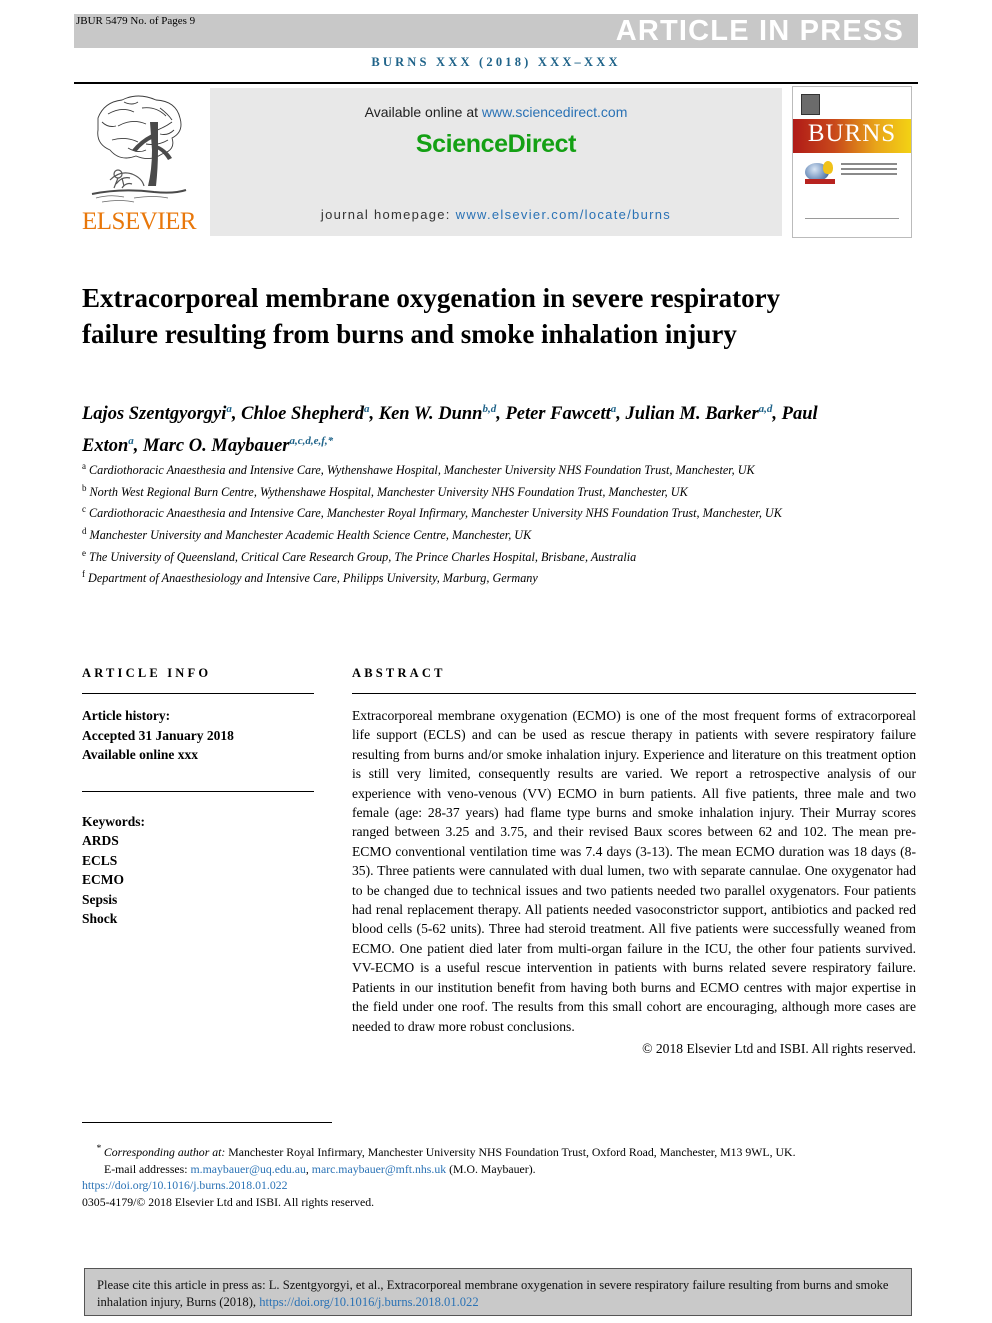 This screenshot has width=992, height=1323. Describe the element at coordinates (164, 1151) in the screenshot. I see `corresponding-author-label: Corresponding author at:` at that location.